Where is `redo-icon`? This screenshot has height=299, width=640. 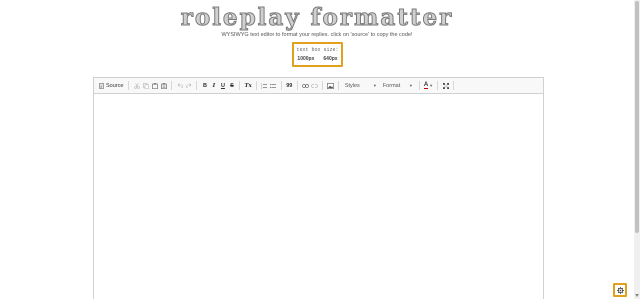
redo-icon is located at coordinates (189, 85).